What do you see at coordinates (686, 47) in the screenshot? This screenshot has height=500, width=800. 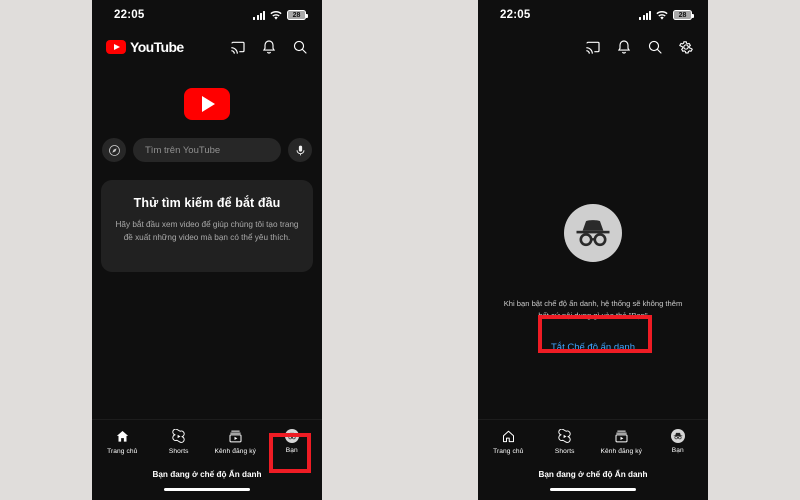 I see `gear-icon` at bounding box center [686, 47].